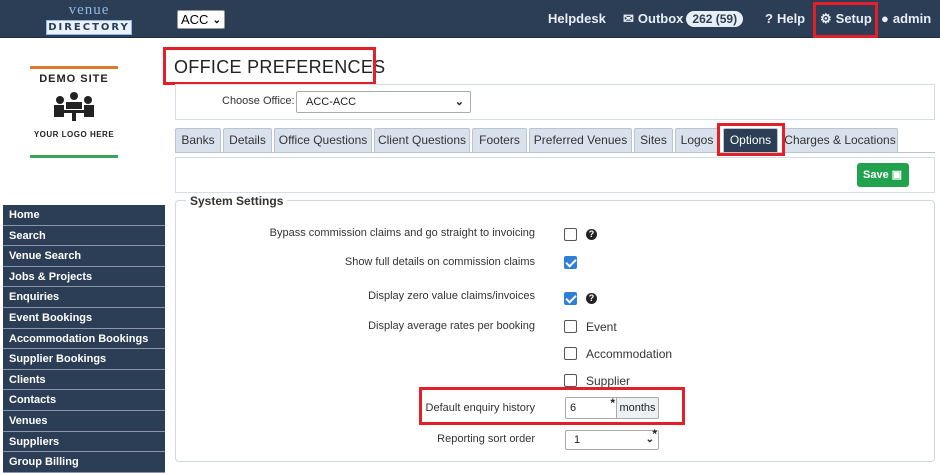  What do you see at coordinates (84, 277) in the screenshot?
I see `sidebar-item-jobs-projects: Jobs & Projects` at bounding box center [84, 277].